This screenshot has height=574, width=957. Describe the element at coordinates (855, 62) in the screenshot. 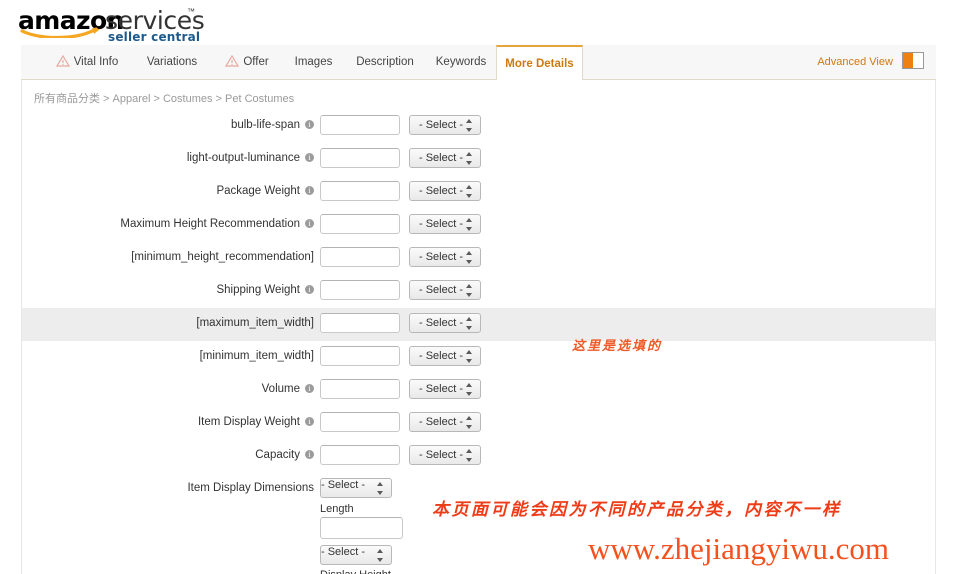

I see `advanced-view-label: Advanced View` at that location.